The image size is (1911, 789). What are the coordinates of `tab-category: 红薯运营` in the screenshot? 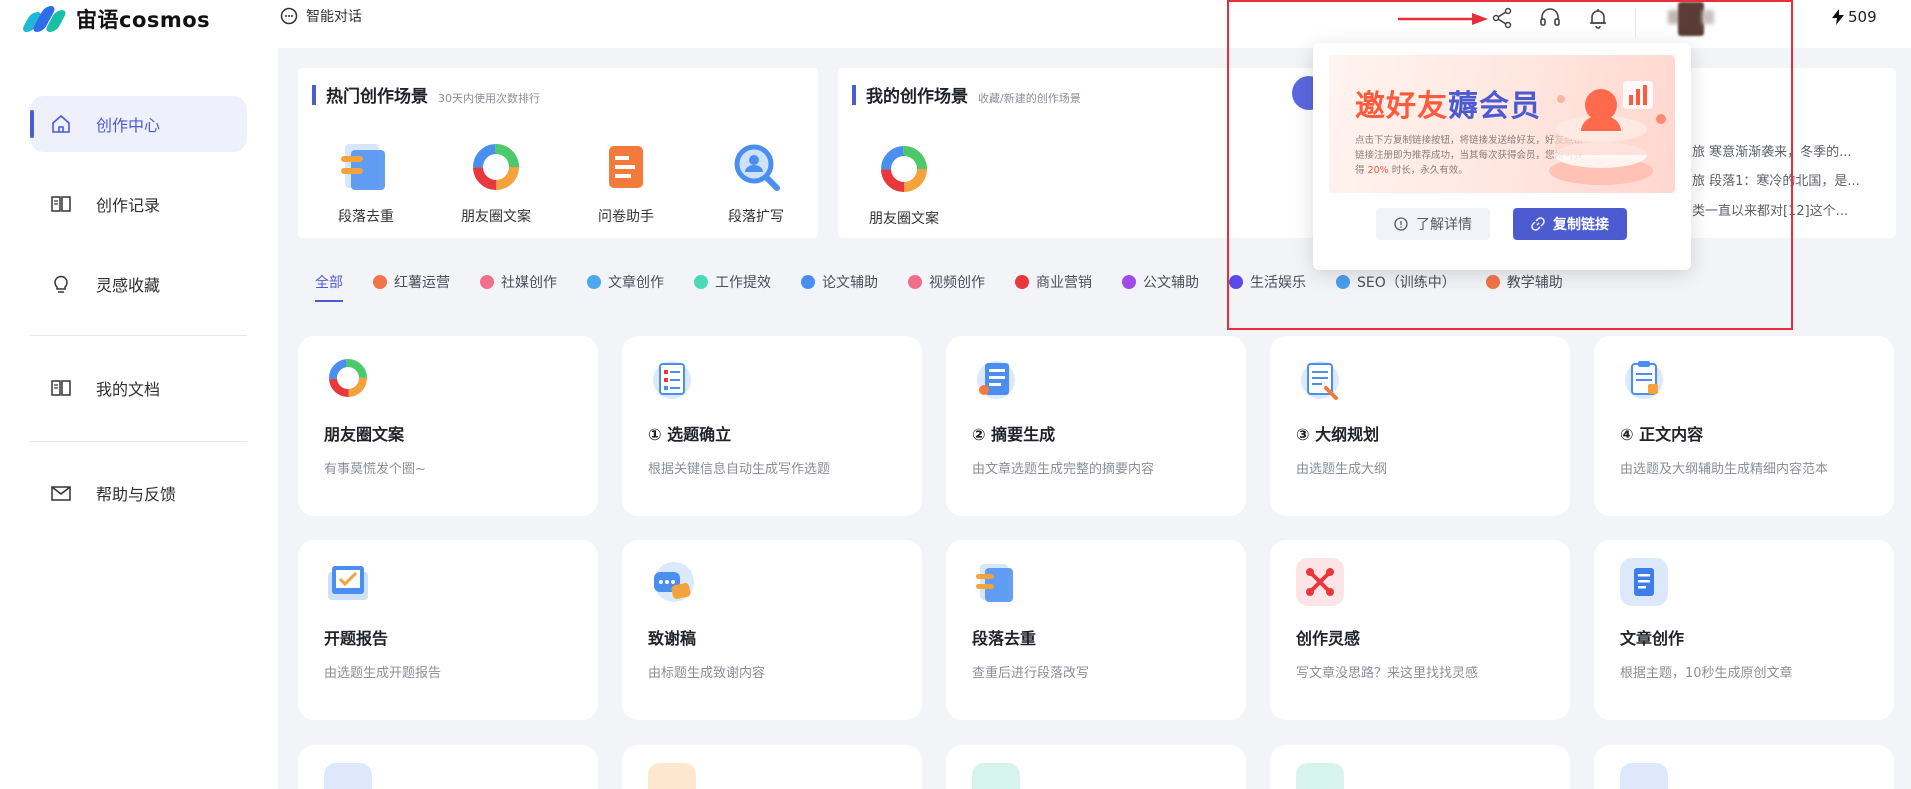 It's located at (411, 282).